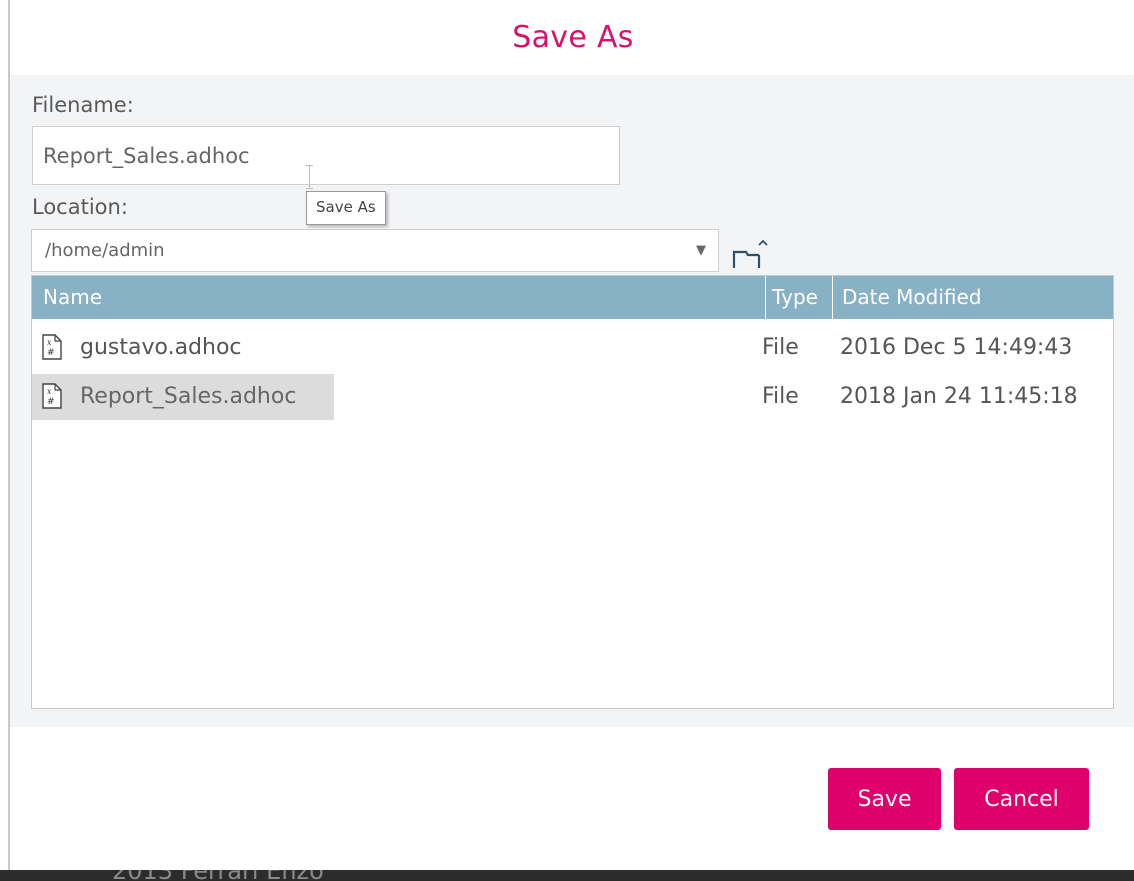 The width and height of the screenshot is (1134, 881). What do you see at coordinates (309, 177) in the screenshot?
I see `text-cursor-icon` at bounding box center [309, 177].